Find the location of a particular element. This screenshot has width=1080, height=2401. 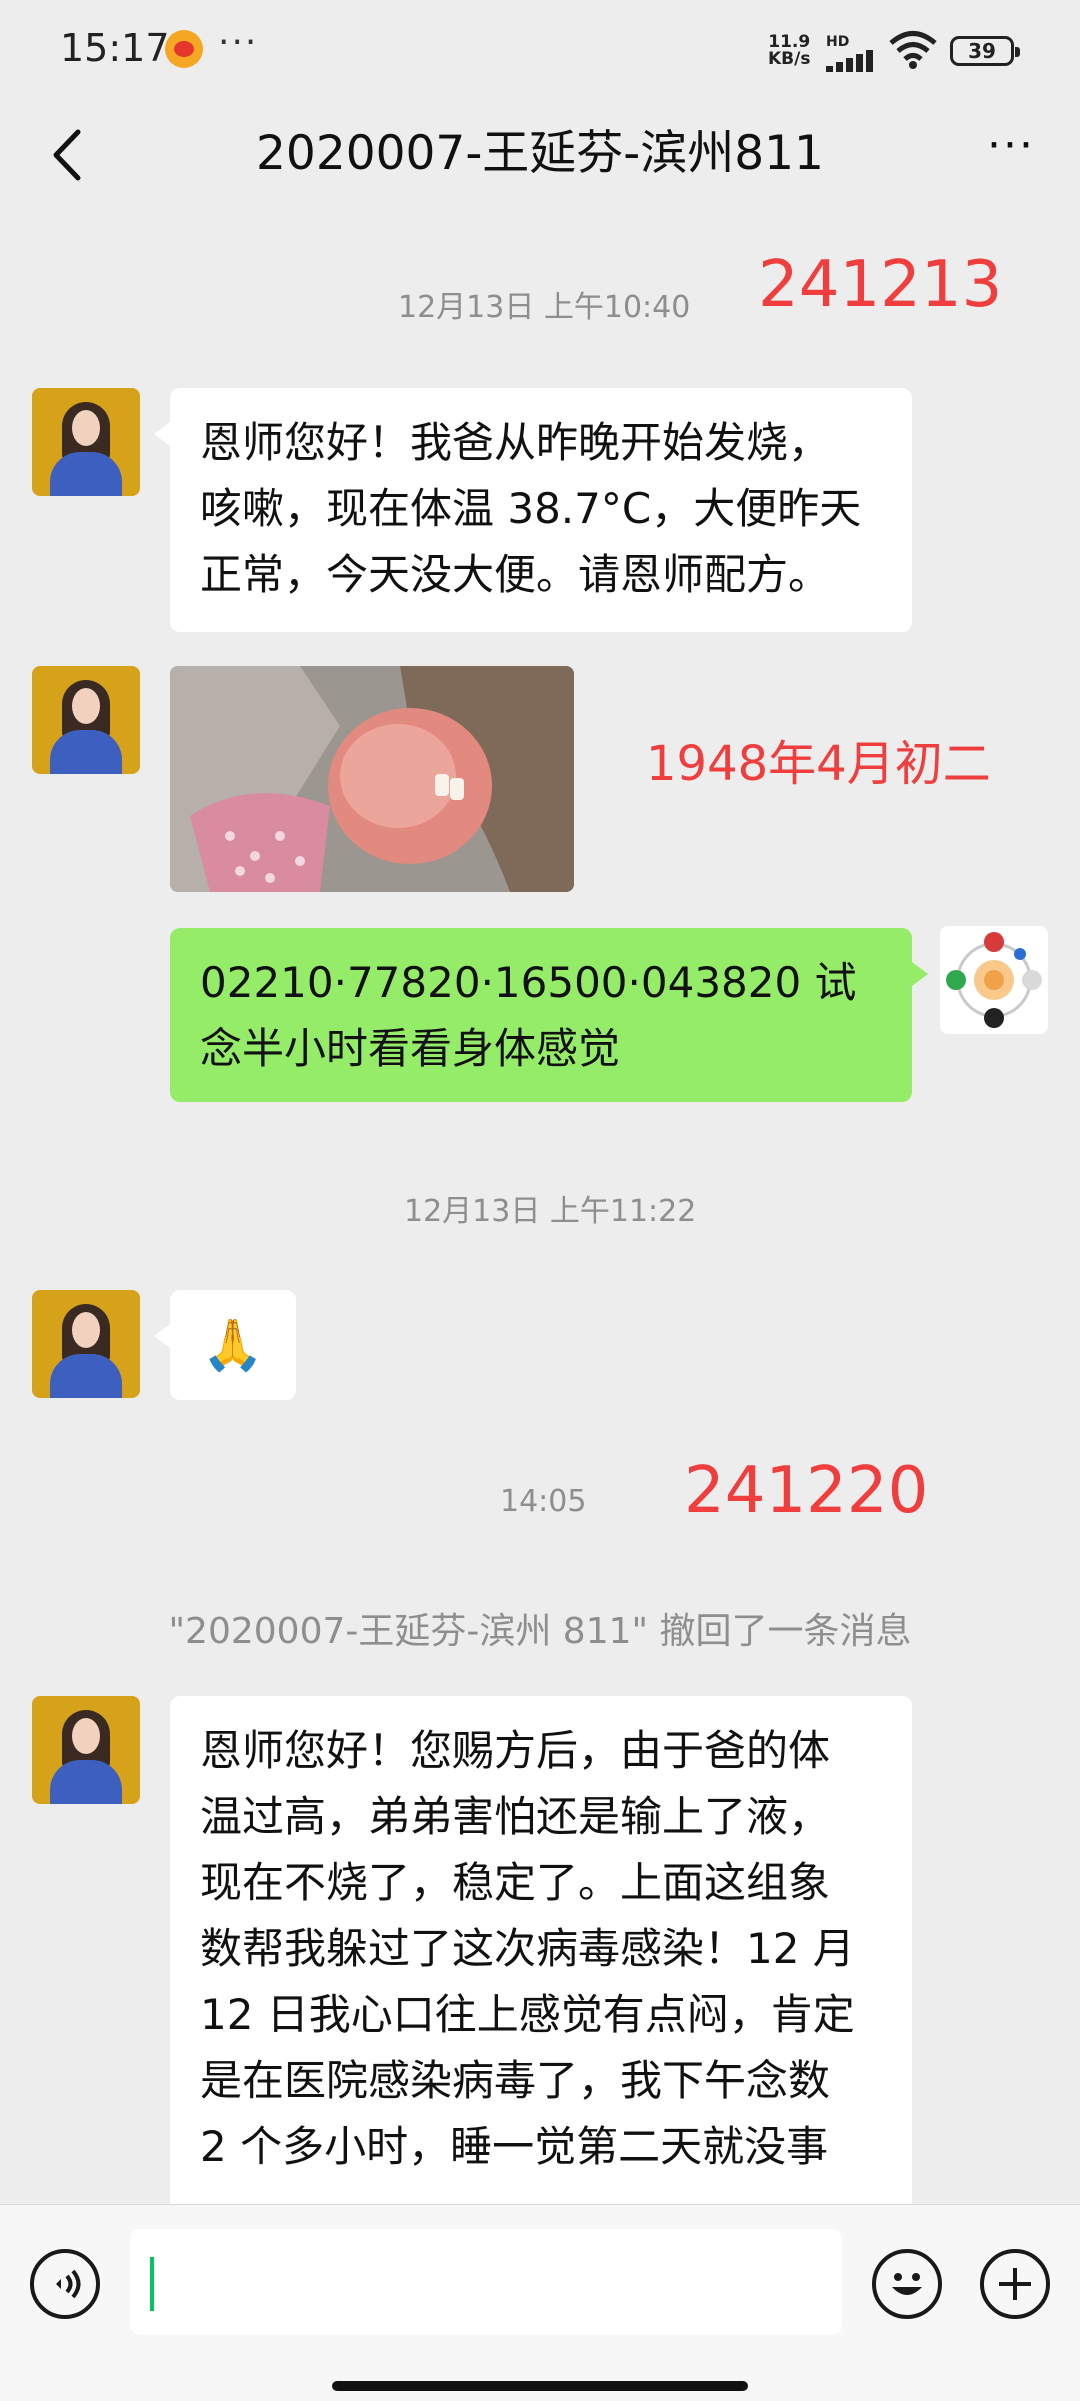

recall-notice: "2020007-王延芬-滨州 811" 撤回了一条消息 is located at coordinates (540, 1631).